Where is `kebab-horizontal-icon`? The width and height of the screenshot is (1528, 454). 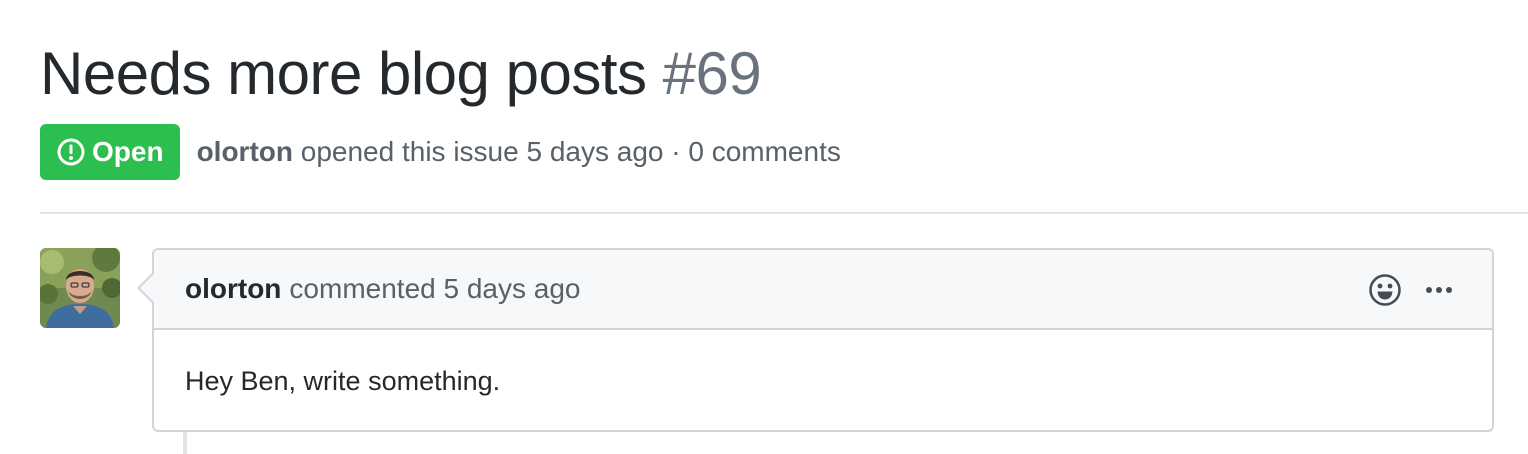
kebab-horizontal-icon is located at coordinates (1439, 290).